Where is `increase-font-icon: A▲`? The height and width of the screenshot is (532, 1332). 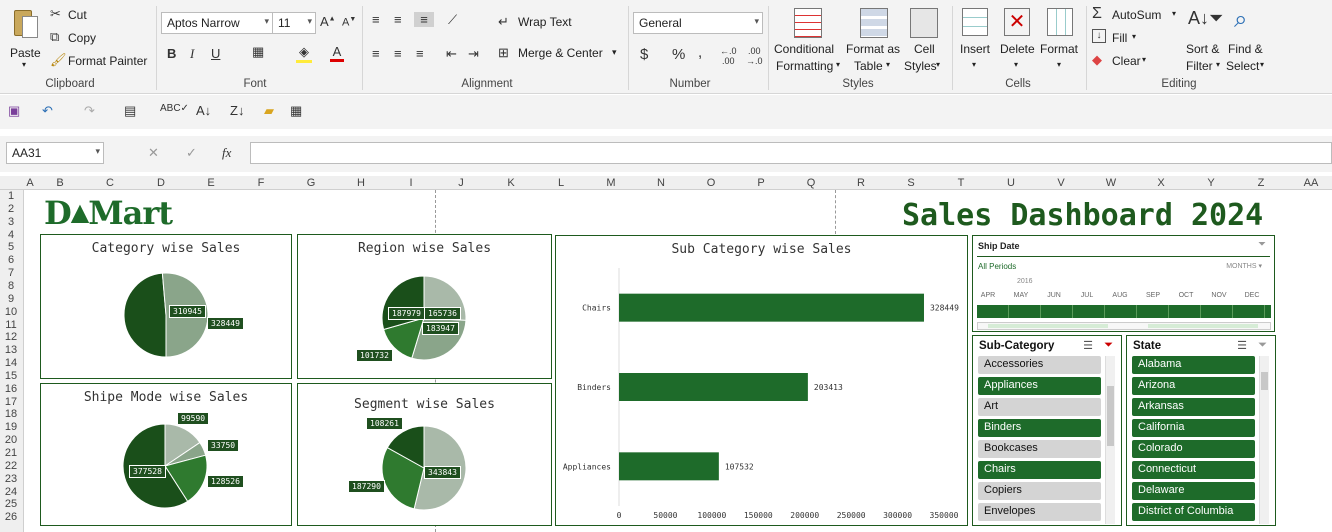 increase-font-icon: A▲ is located at coordinates (328, 21).